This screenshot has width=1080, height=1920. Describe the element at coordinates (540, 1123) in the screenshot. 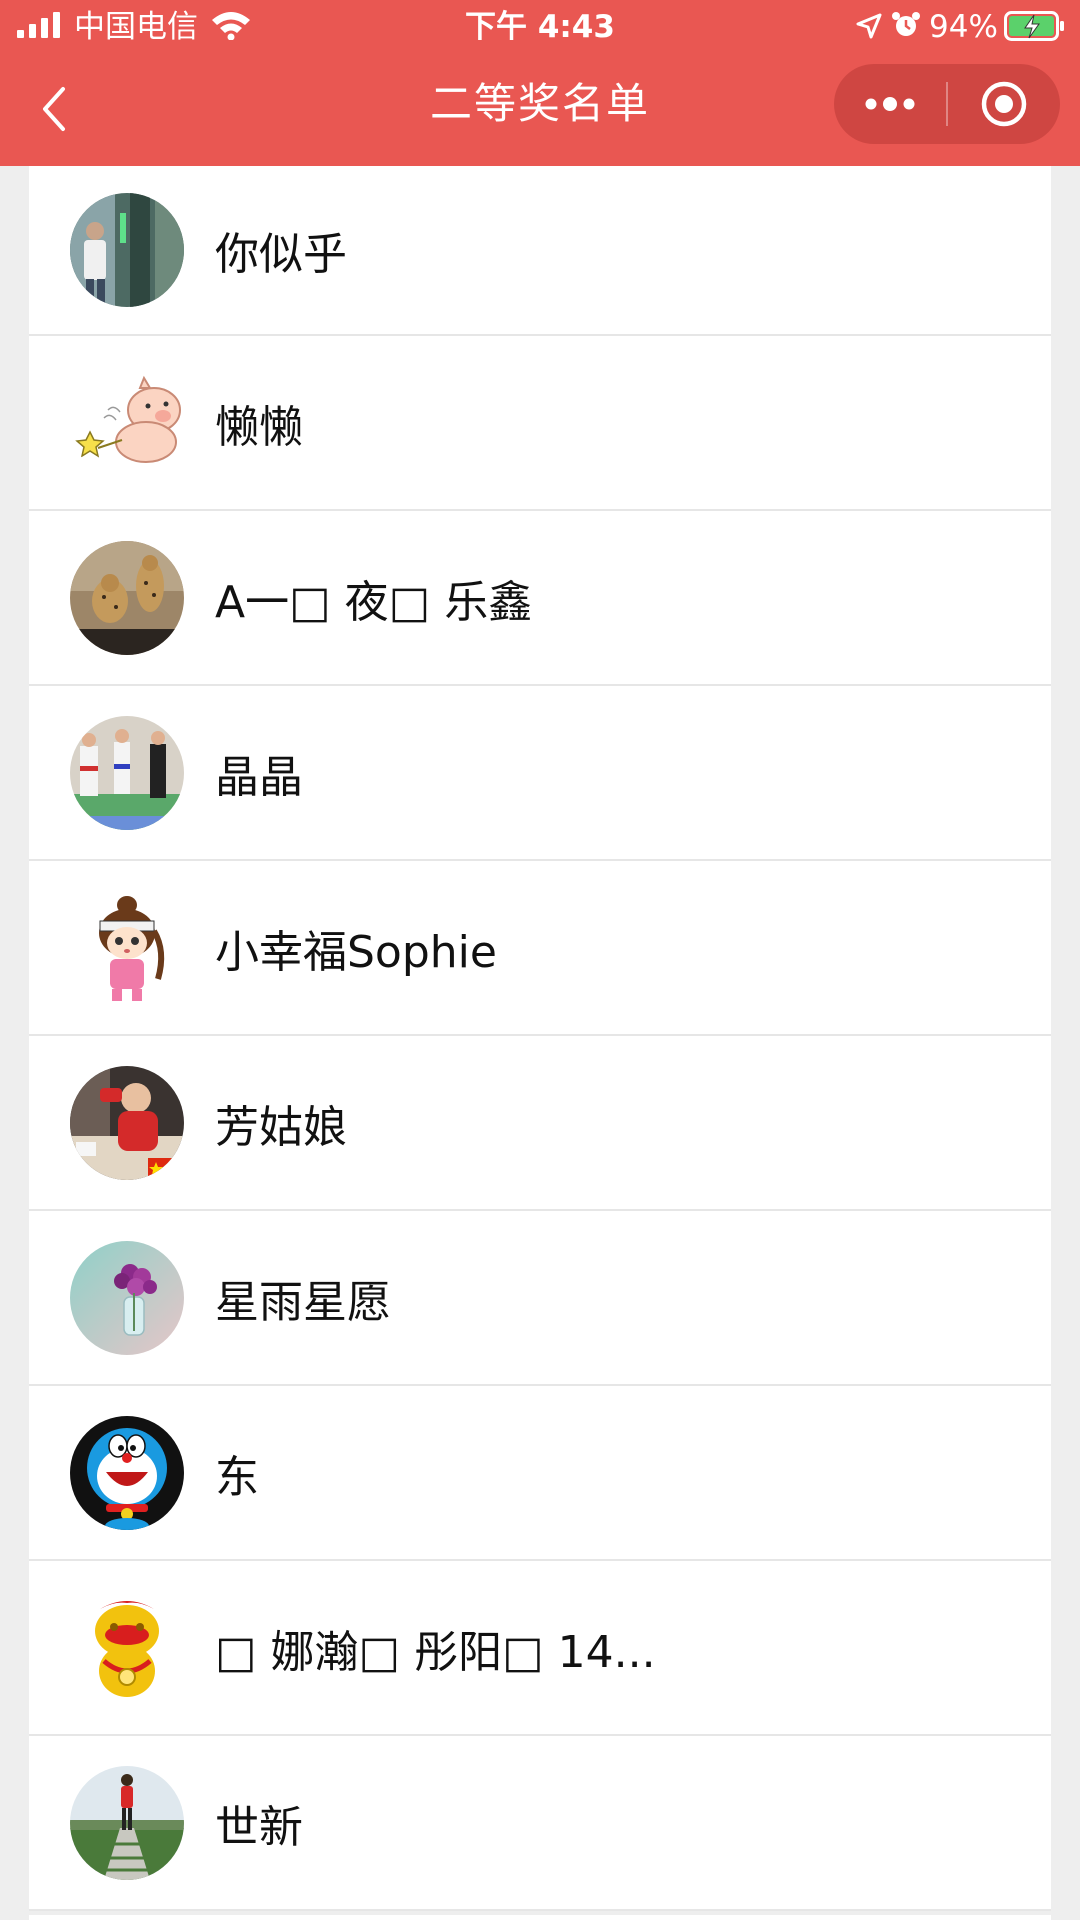

I see `list-item: 芳姑娘` at that location.